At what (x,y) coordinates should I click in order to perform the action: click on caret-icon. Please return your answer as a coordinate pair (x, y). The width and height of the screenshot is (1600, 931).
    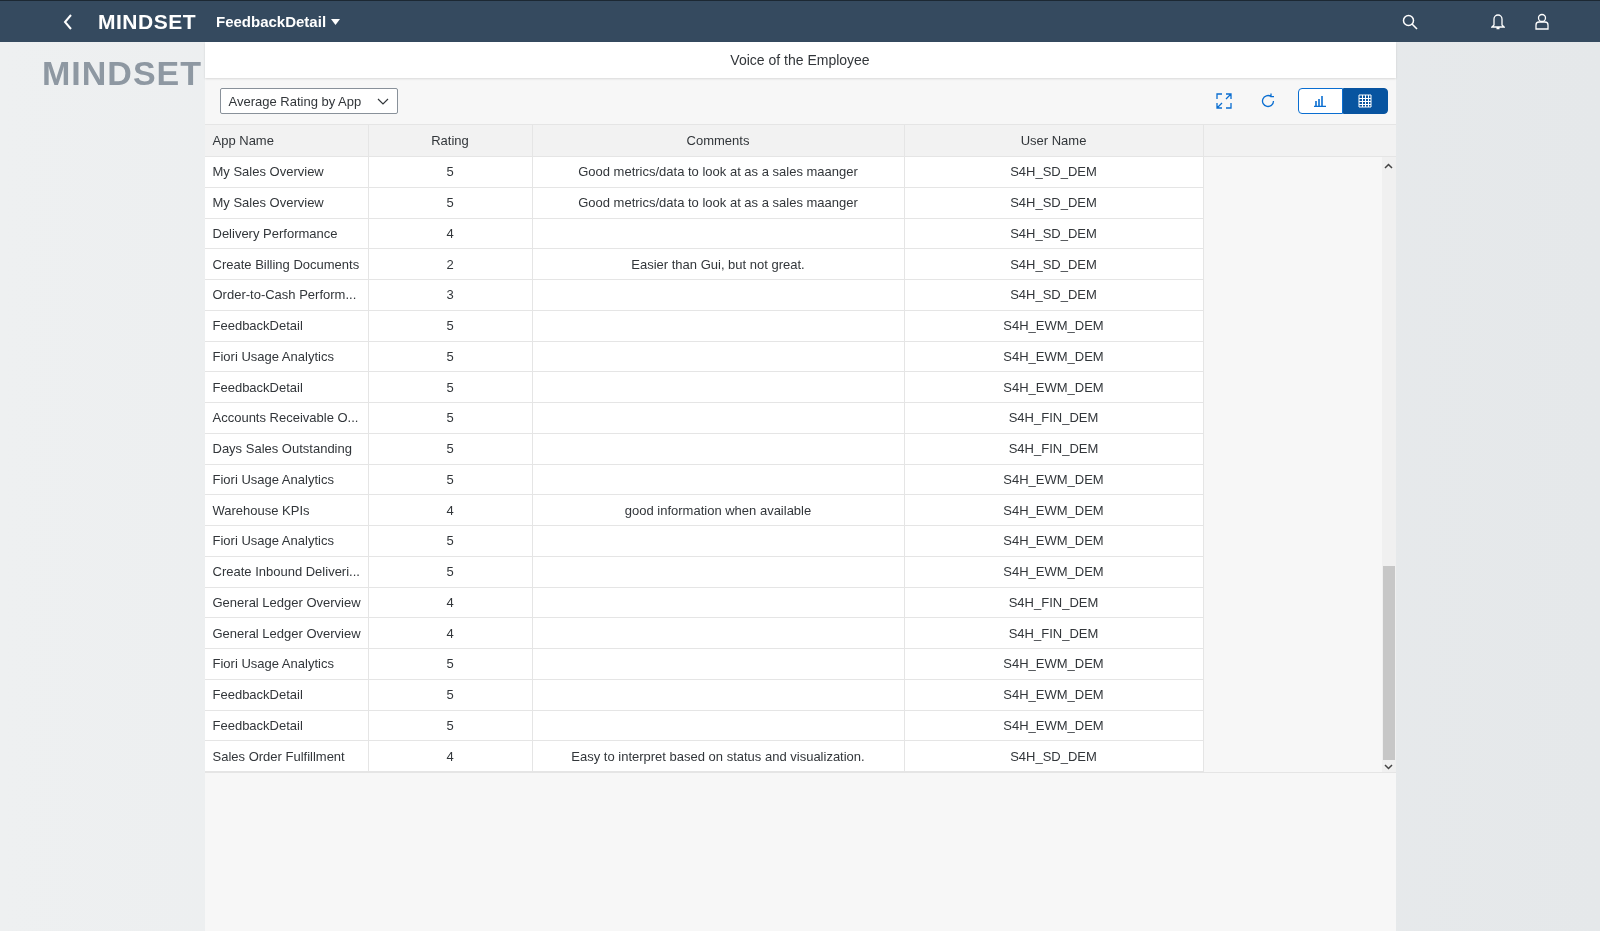
    Looking at the image, I should click on (336, 21).